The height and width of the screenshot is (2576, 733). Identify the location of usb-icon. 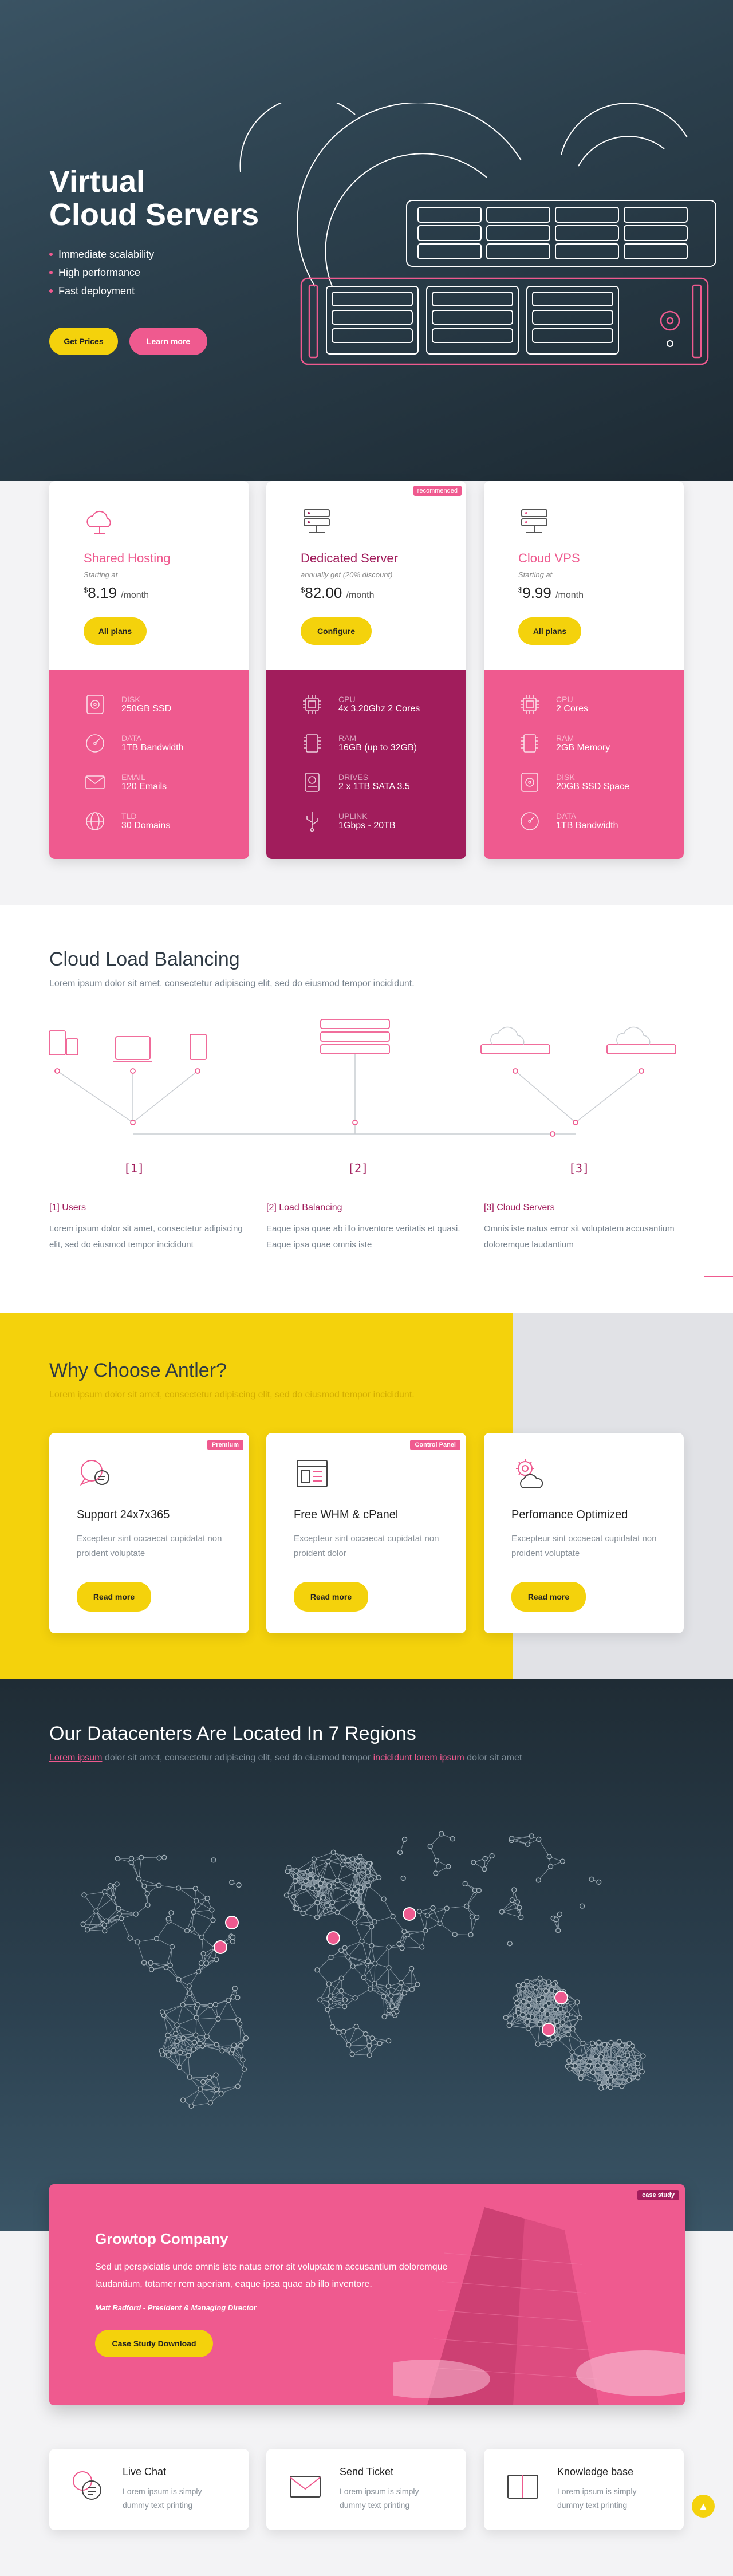
(312, 822).